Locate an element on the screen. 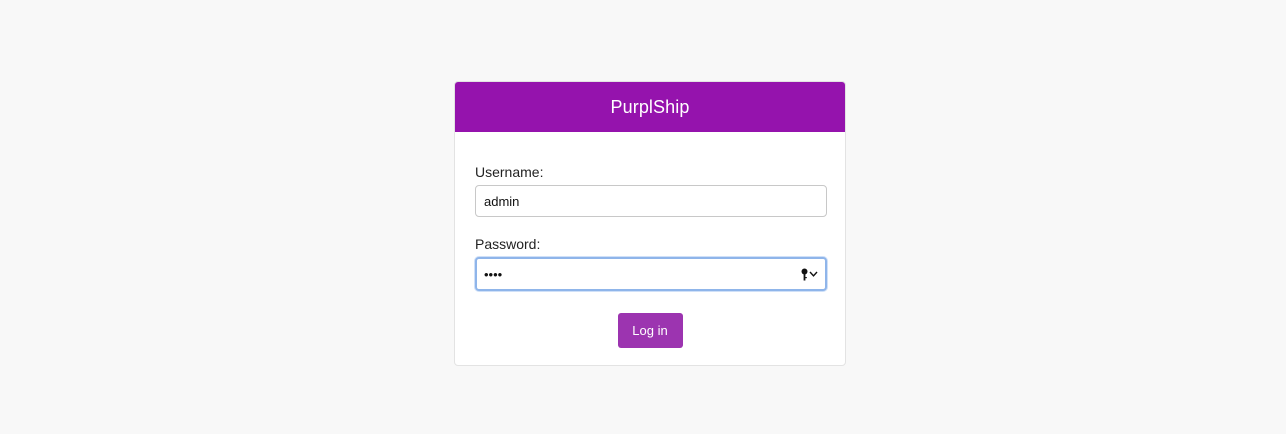 Image resolution: width=1286 pixels, height=434 pixels. password-autofill-control is located at coordinates (809, 274).